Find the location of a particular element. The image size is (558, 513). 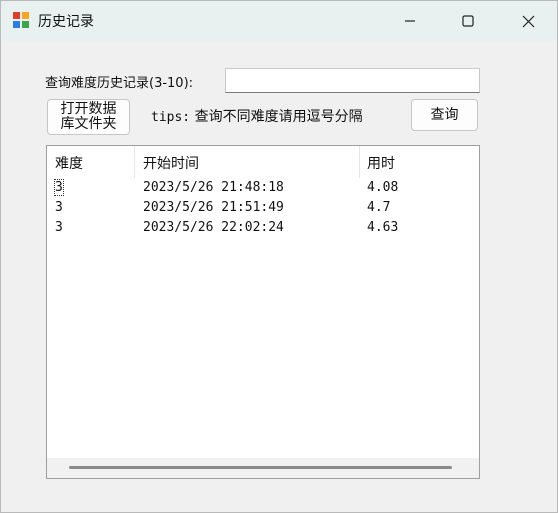

list-header: 难度 开始时间 用时 is located at coordinates (263, 162).